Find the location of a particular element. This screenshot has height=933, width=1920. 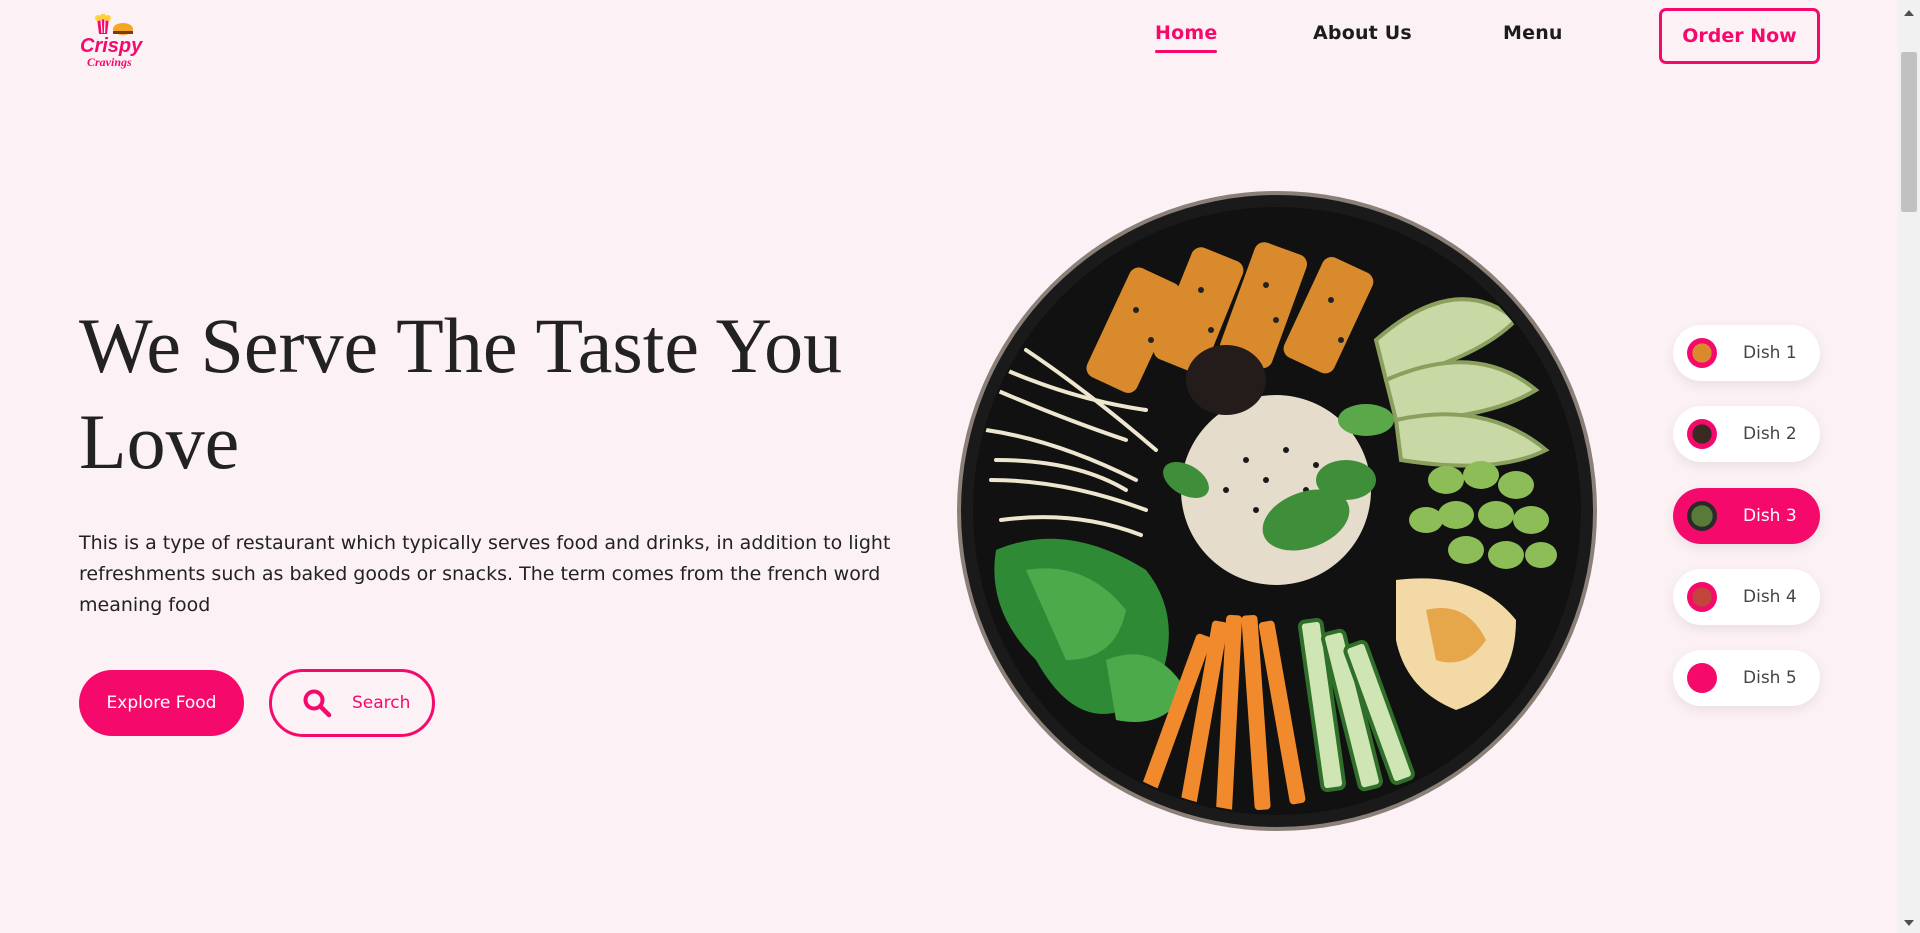

nav-home: Home is located at coordinates (1186, 37).